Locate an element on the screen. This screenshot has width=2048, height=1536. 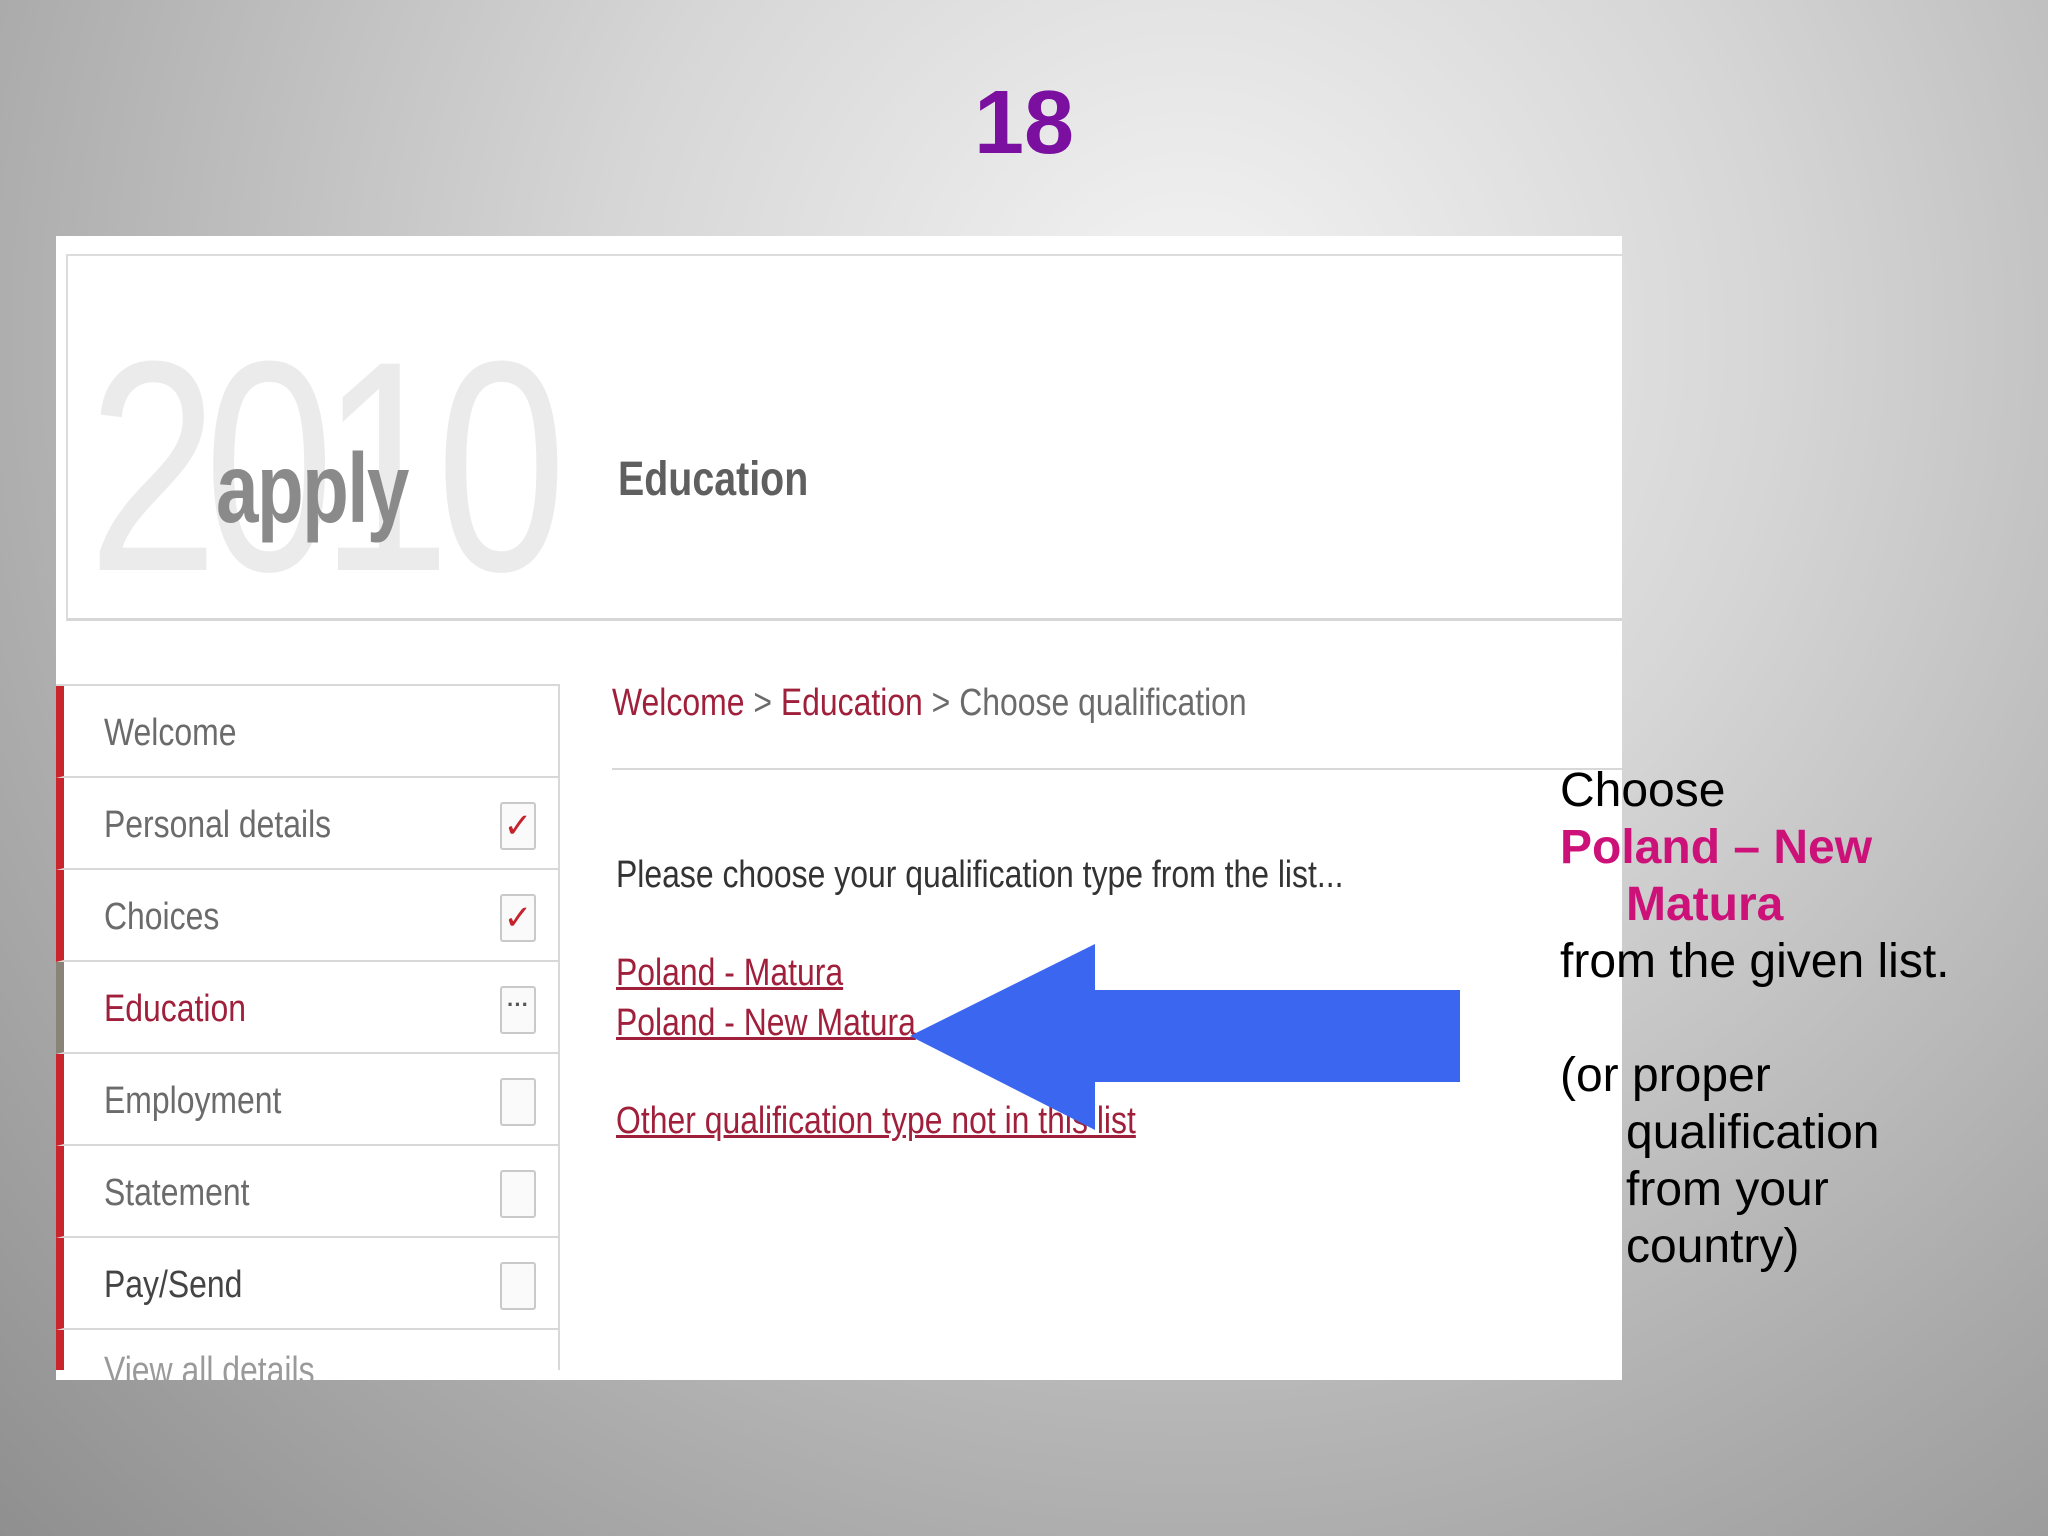
qualification-link-poland-matura: Poland - Matura is located at coordinates (729, 973).